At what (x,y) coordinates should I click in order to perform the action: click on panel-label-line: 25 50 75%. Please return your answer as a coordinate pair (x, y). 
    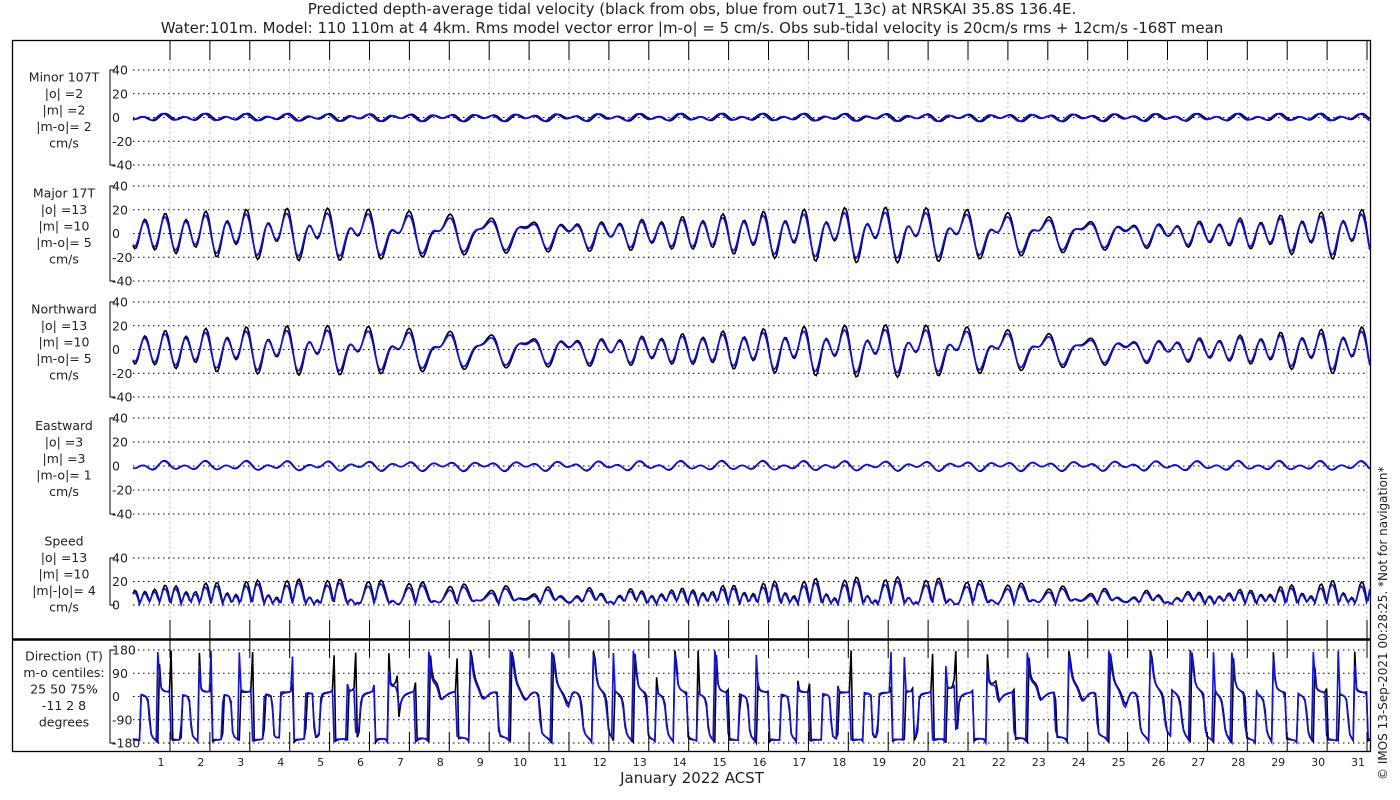
    Looking at the image, I should click on (64, 689).